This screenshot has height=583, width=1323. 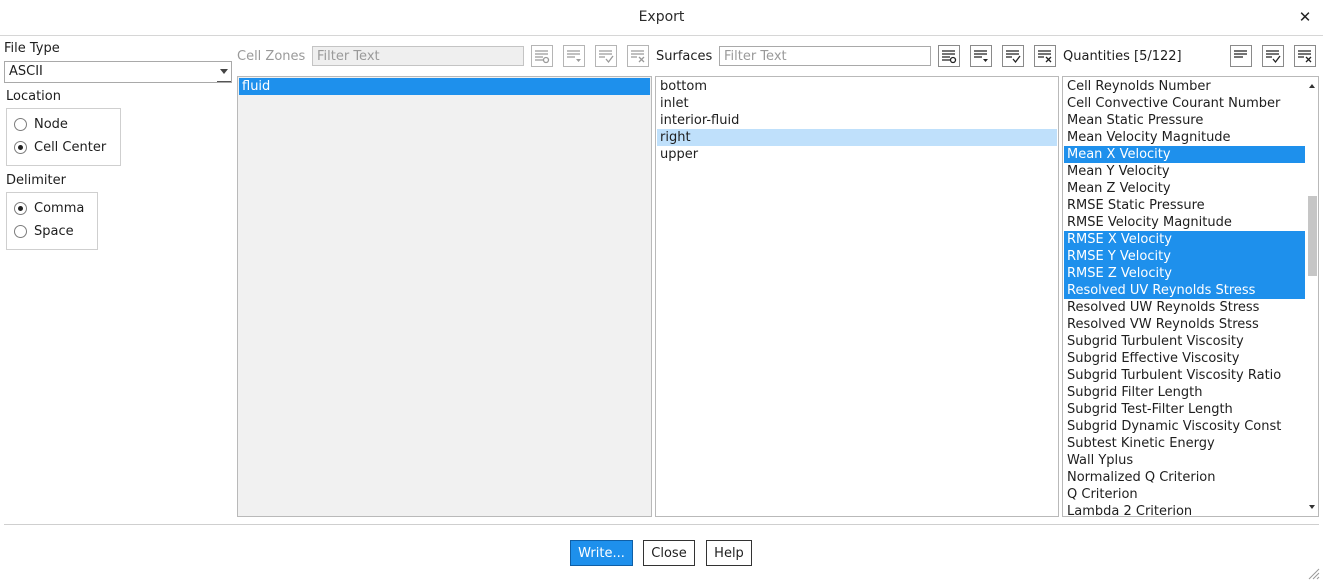 What do you see at coordinates (1184, 273) in the screenshot?
I see `list-item: RMSE Z Velocity` at bounding box center [1184, 273].